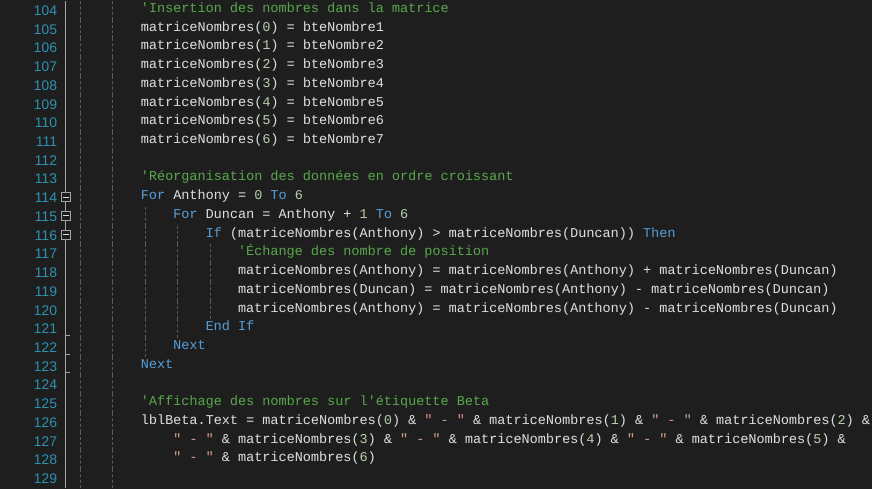 This screenshot has height=489, width=872. Describe the element at coordinates (45, 254) in the screenshot. I see `line-number: 117` at that location.